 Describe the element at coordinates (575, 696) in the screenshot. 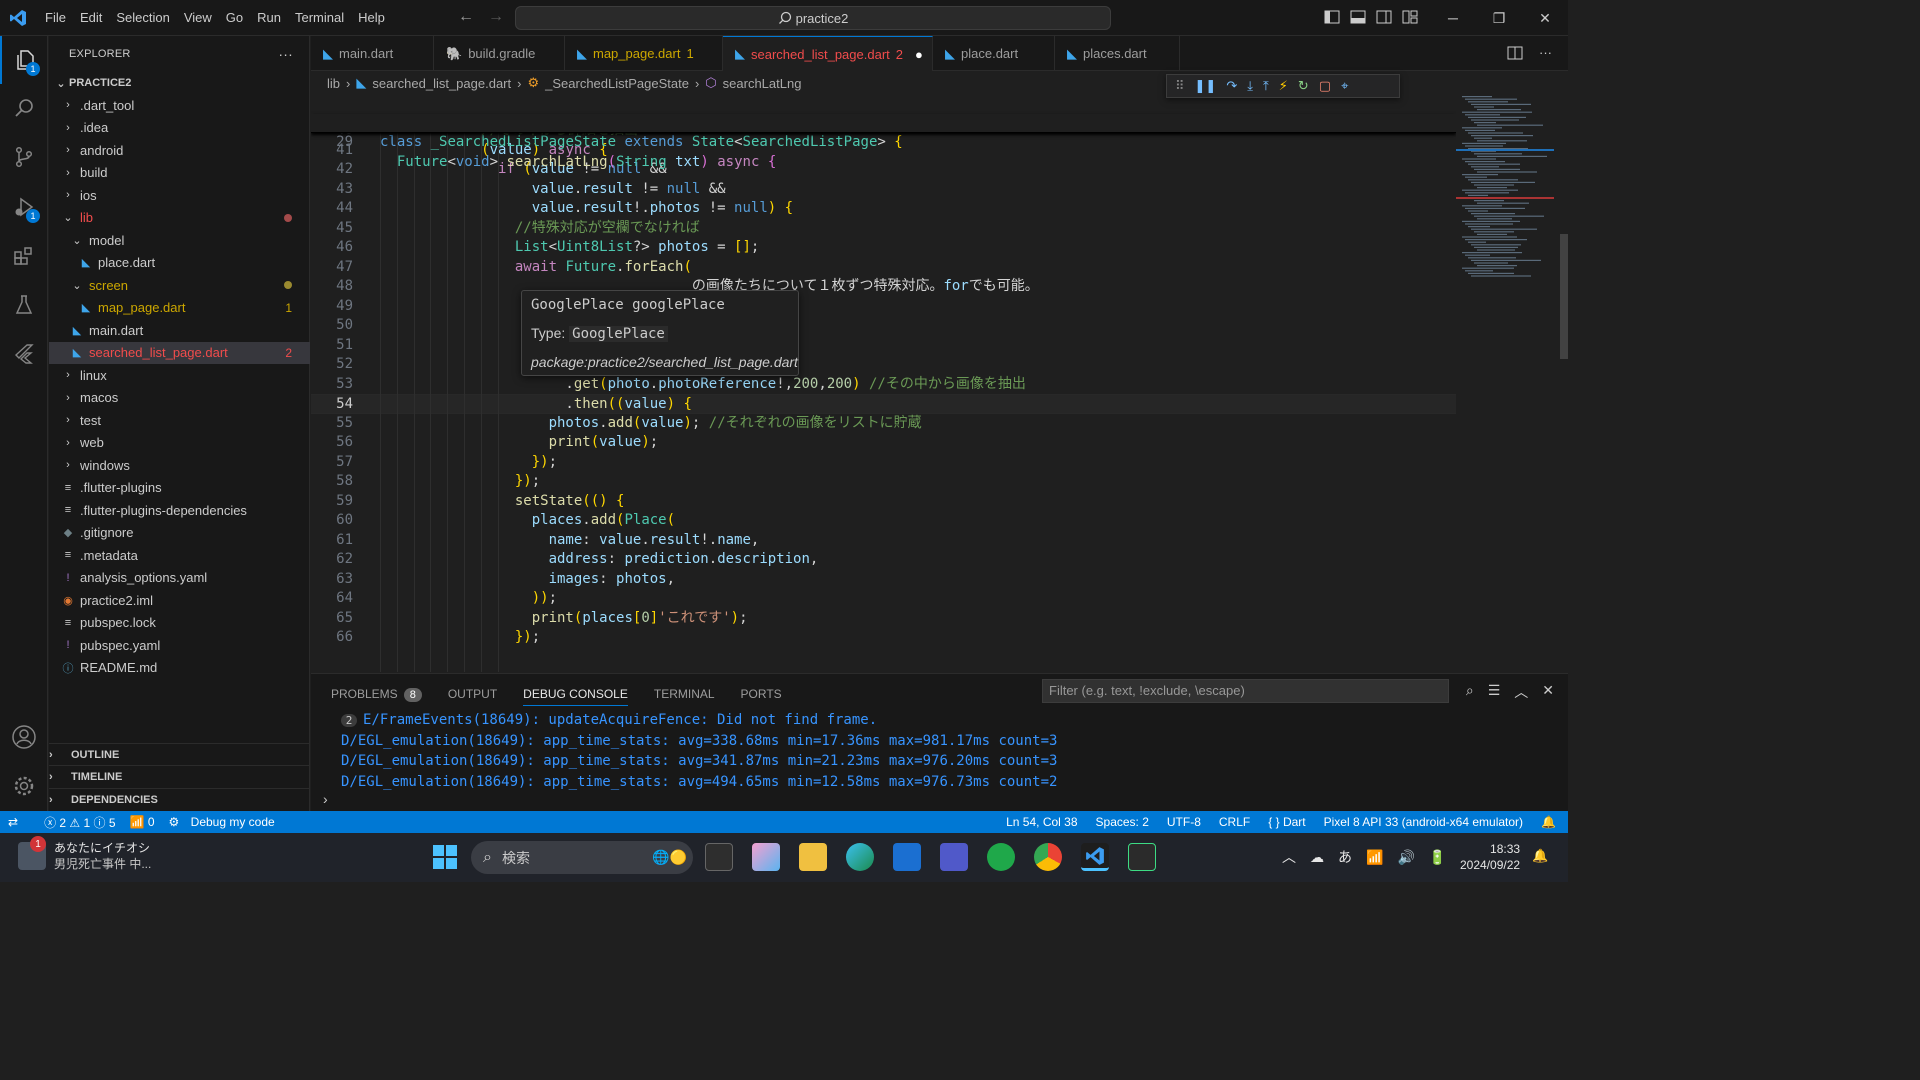

I see `tab-debug-console: DEBUG CONSOLE` at that location.